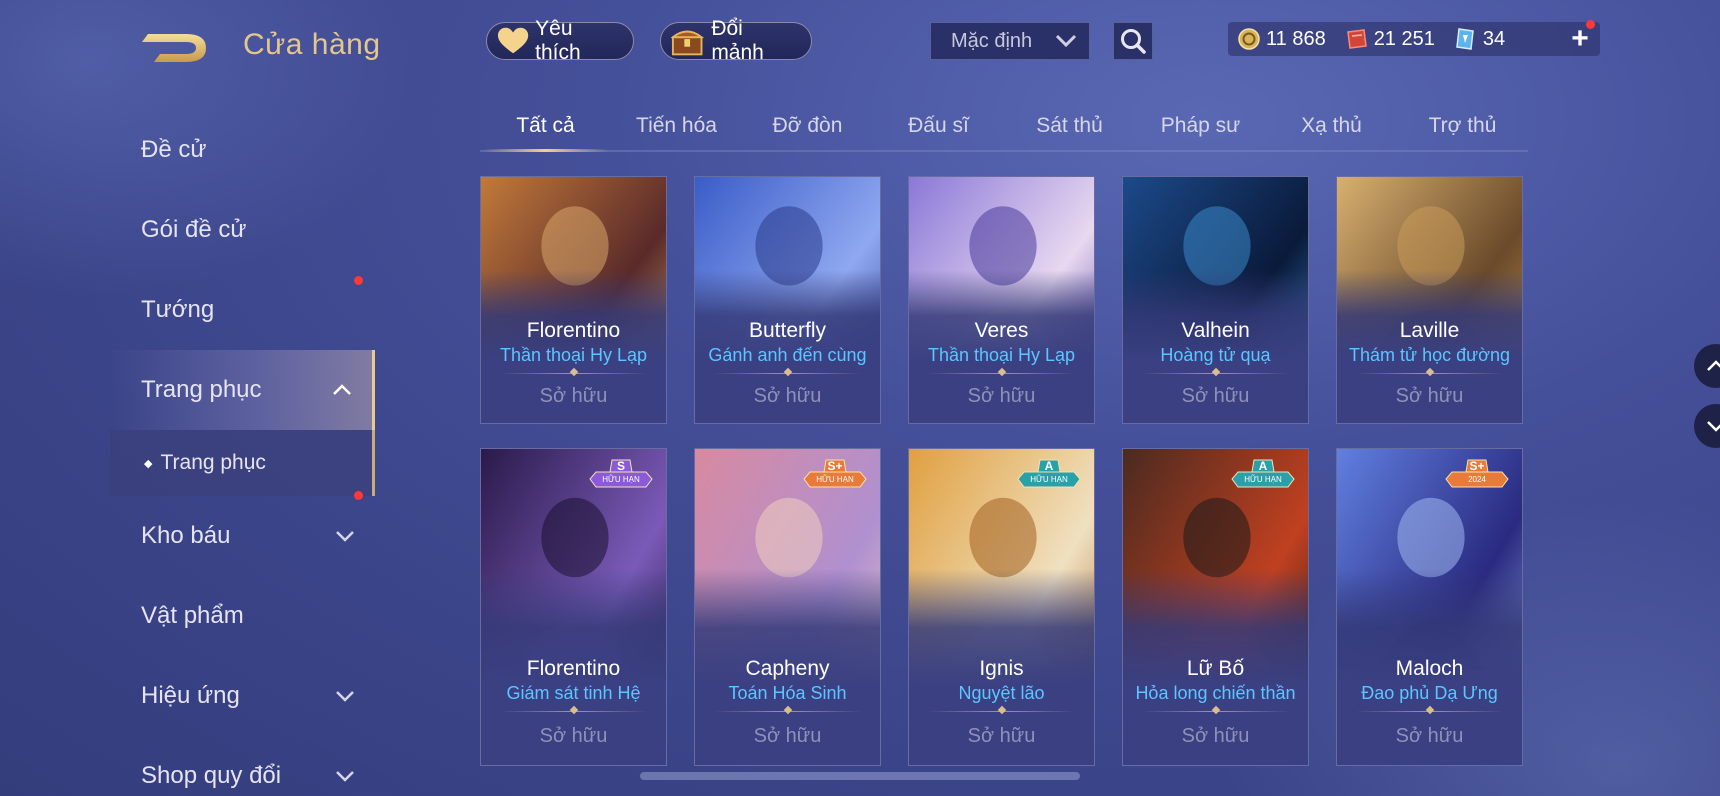 Image resolution: width=1720 pixels, height=796 pixels. What do you see at coordinates (1479, 39) in the screenshot?
I see `gem-balance: 34` at bounding box center [1479, 39].